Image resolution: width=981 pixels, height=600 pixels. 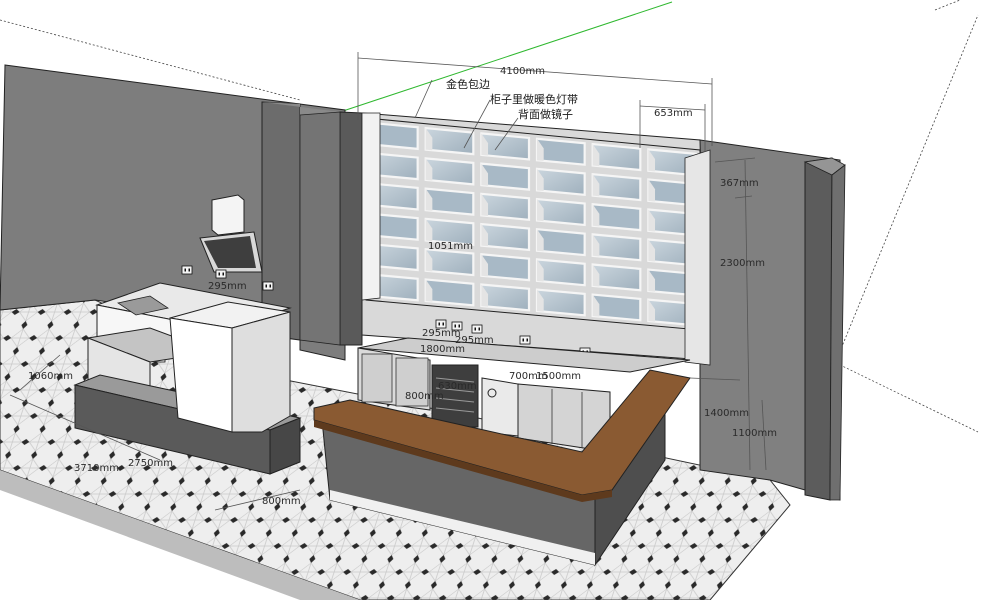 I want to click on dim-unit-700: 700mm, so click(x=528, y=376).